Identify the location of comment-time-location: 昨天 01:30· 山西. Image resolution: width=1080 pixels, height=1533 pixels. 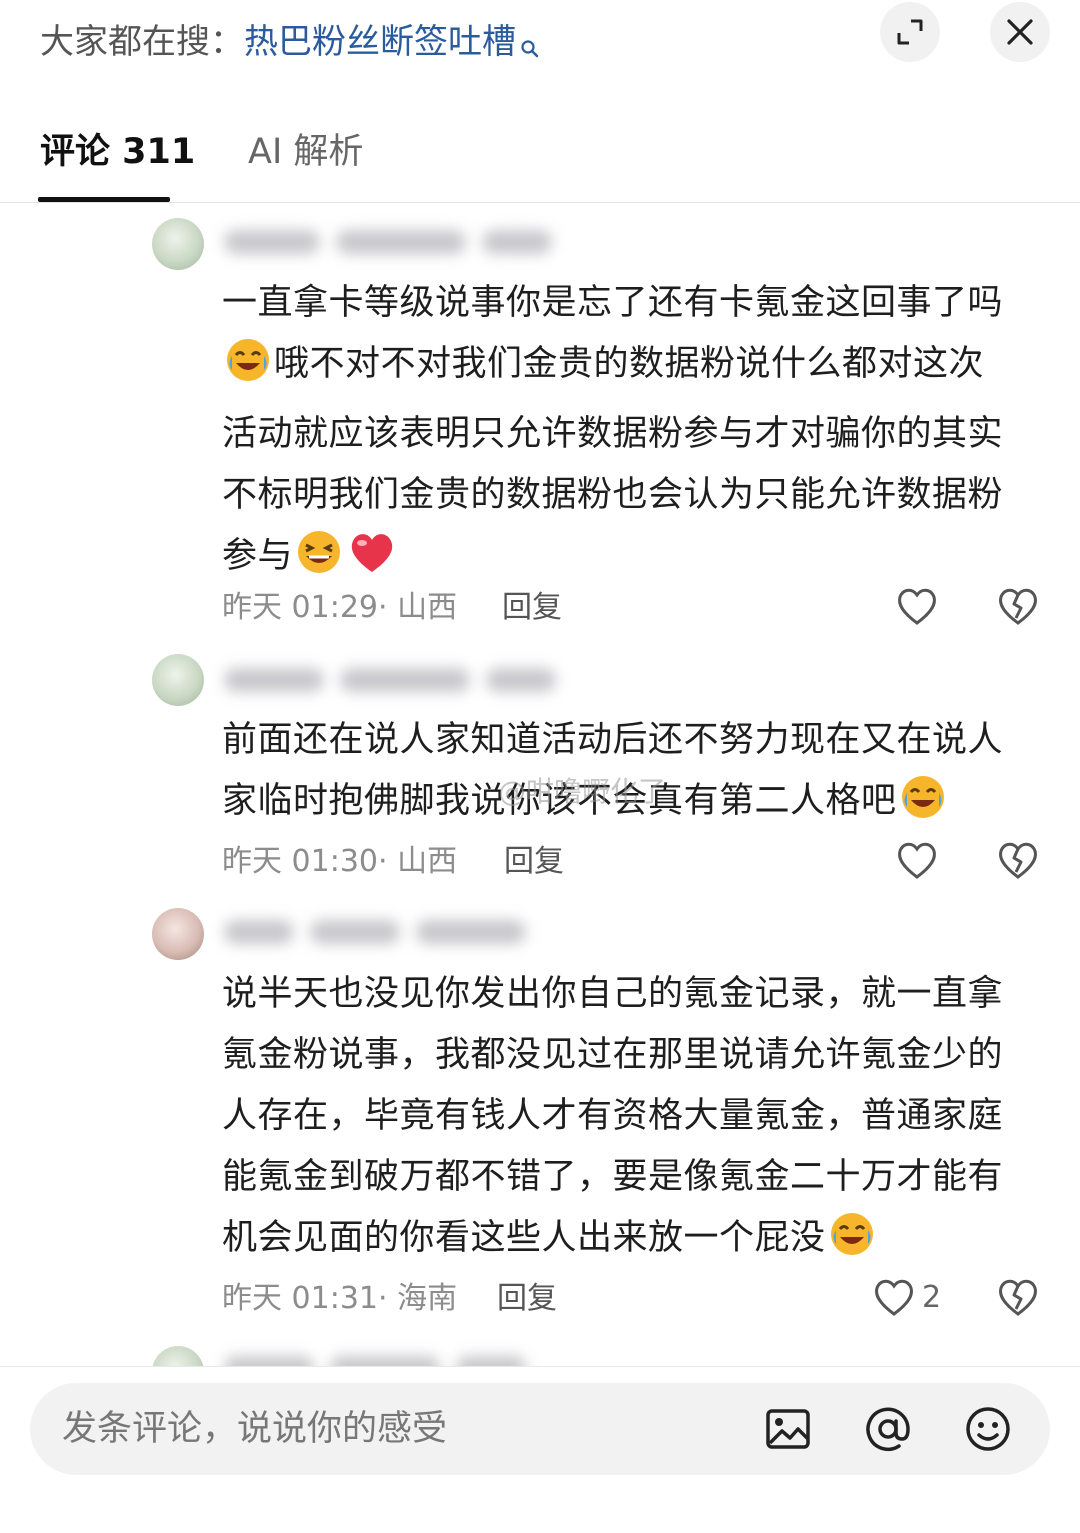
(340, 861).